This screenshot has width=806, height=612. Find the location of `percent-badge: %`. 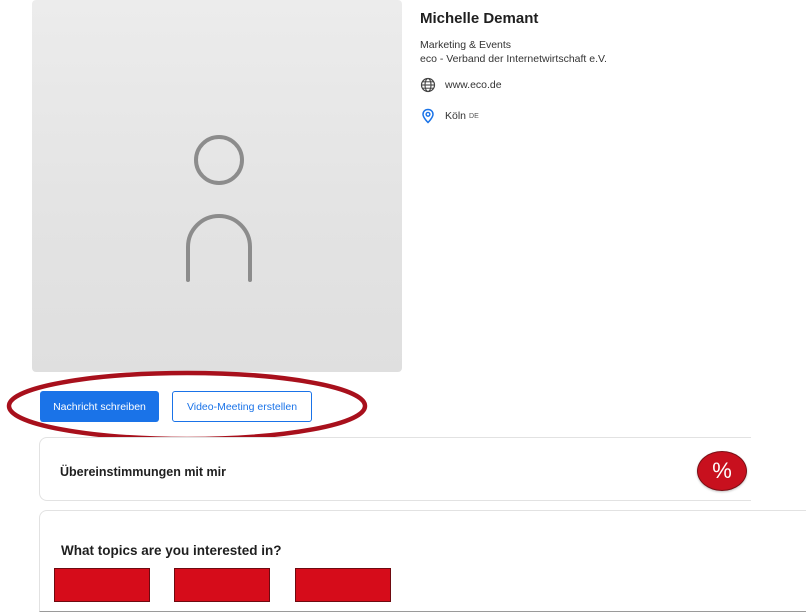

percent-badge: % is located at coordinates (722, 471).